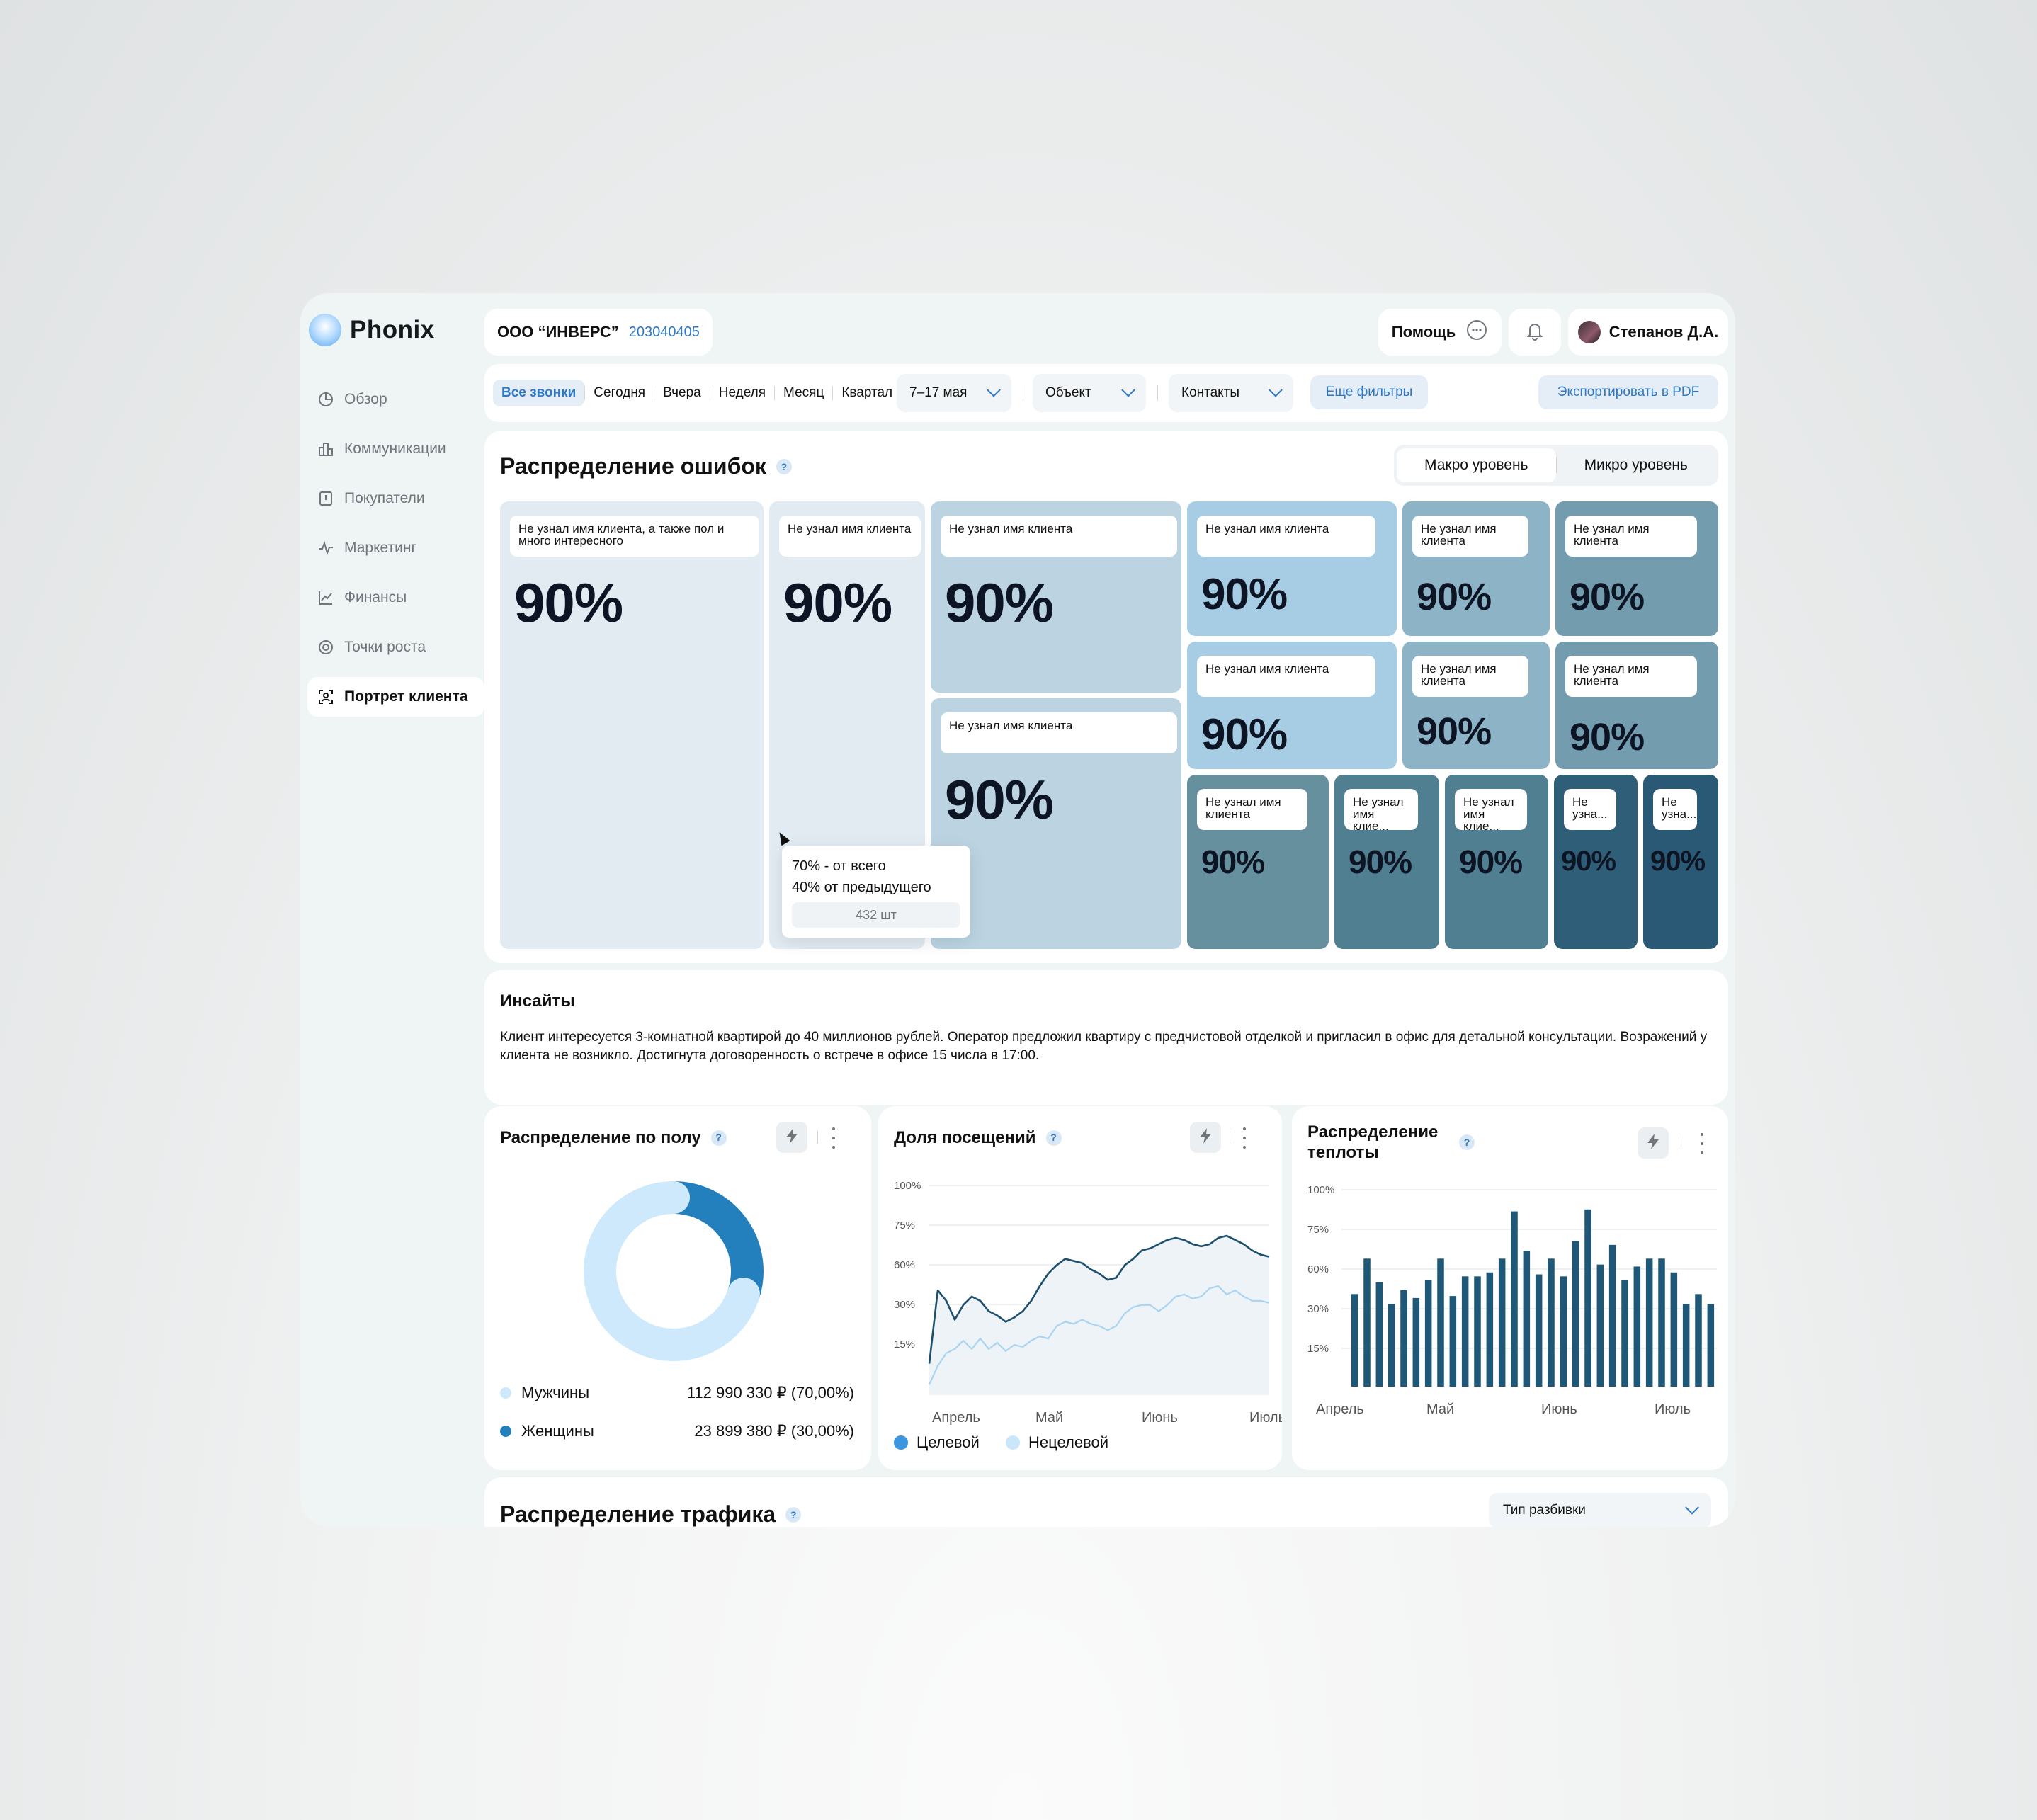 Image resolution: width=2037 pixels, height=1820 pixels. What do you see at coordinates (376, 597) in the screenshot?
I see `sidebar-item-label: Финансы` at bounding box center [376, 597].